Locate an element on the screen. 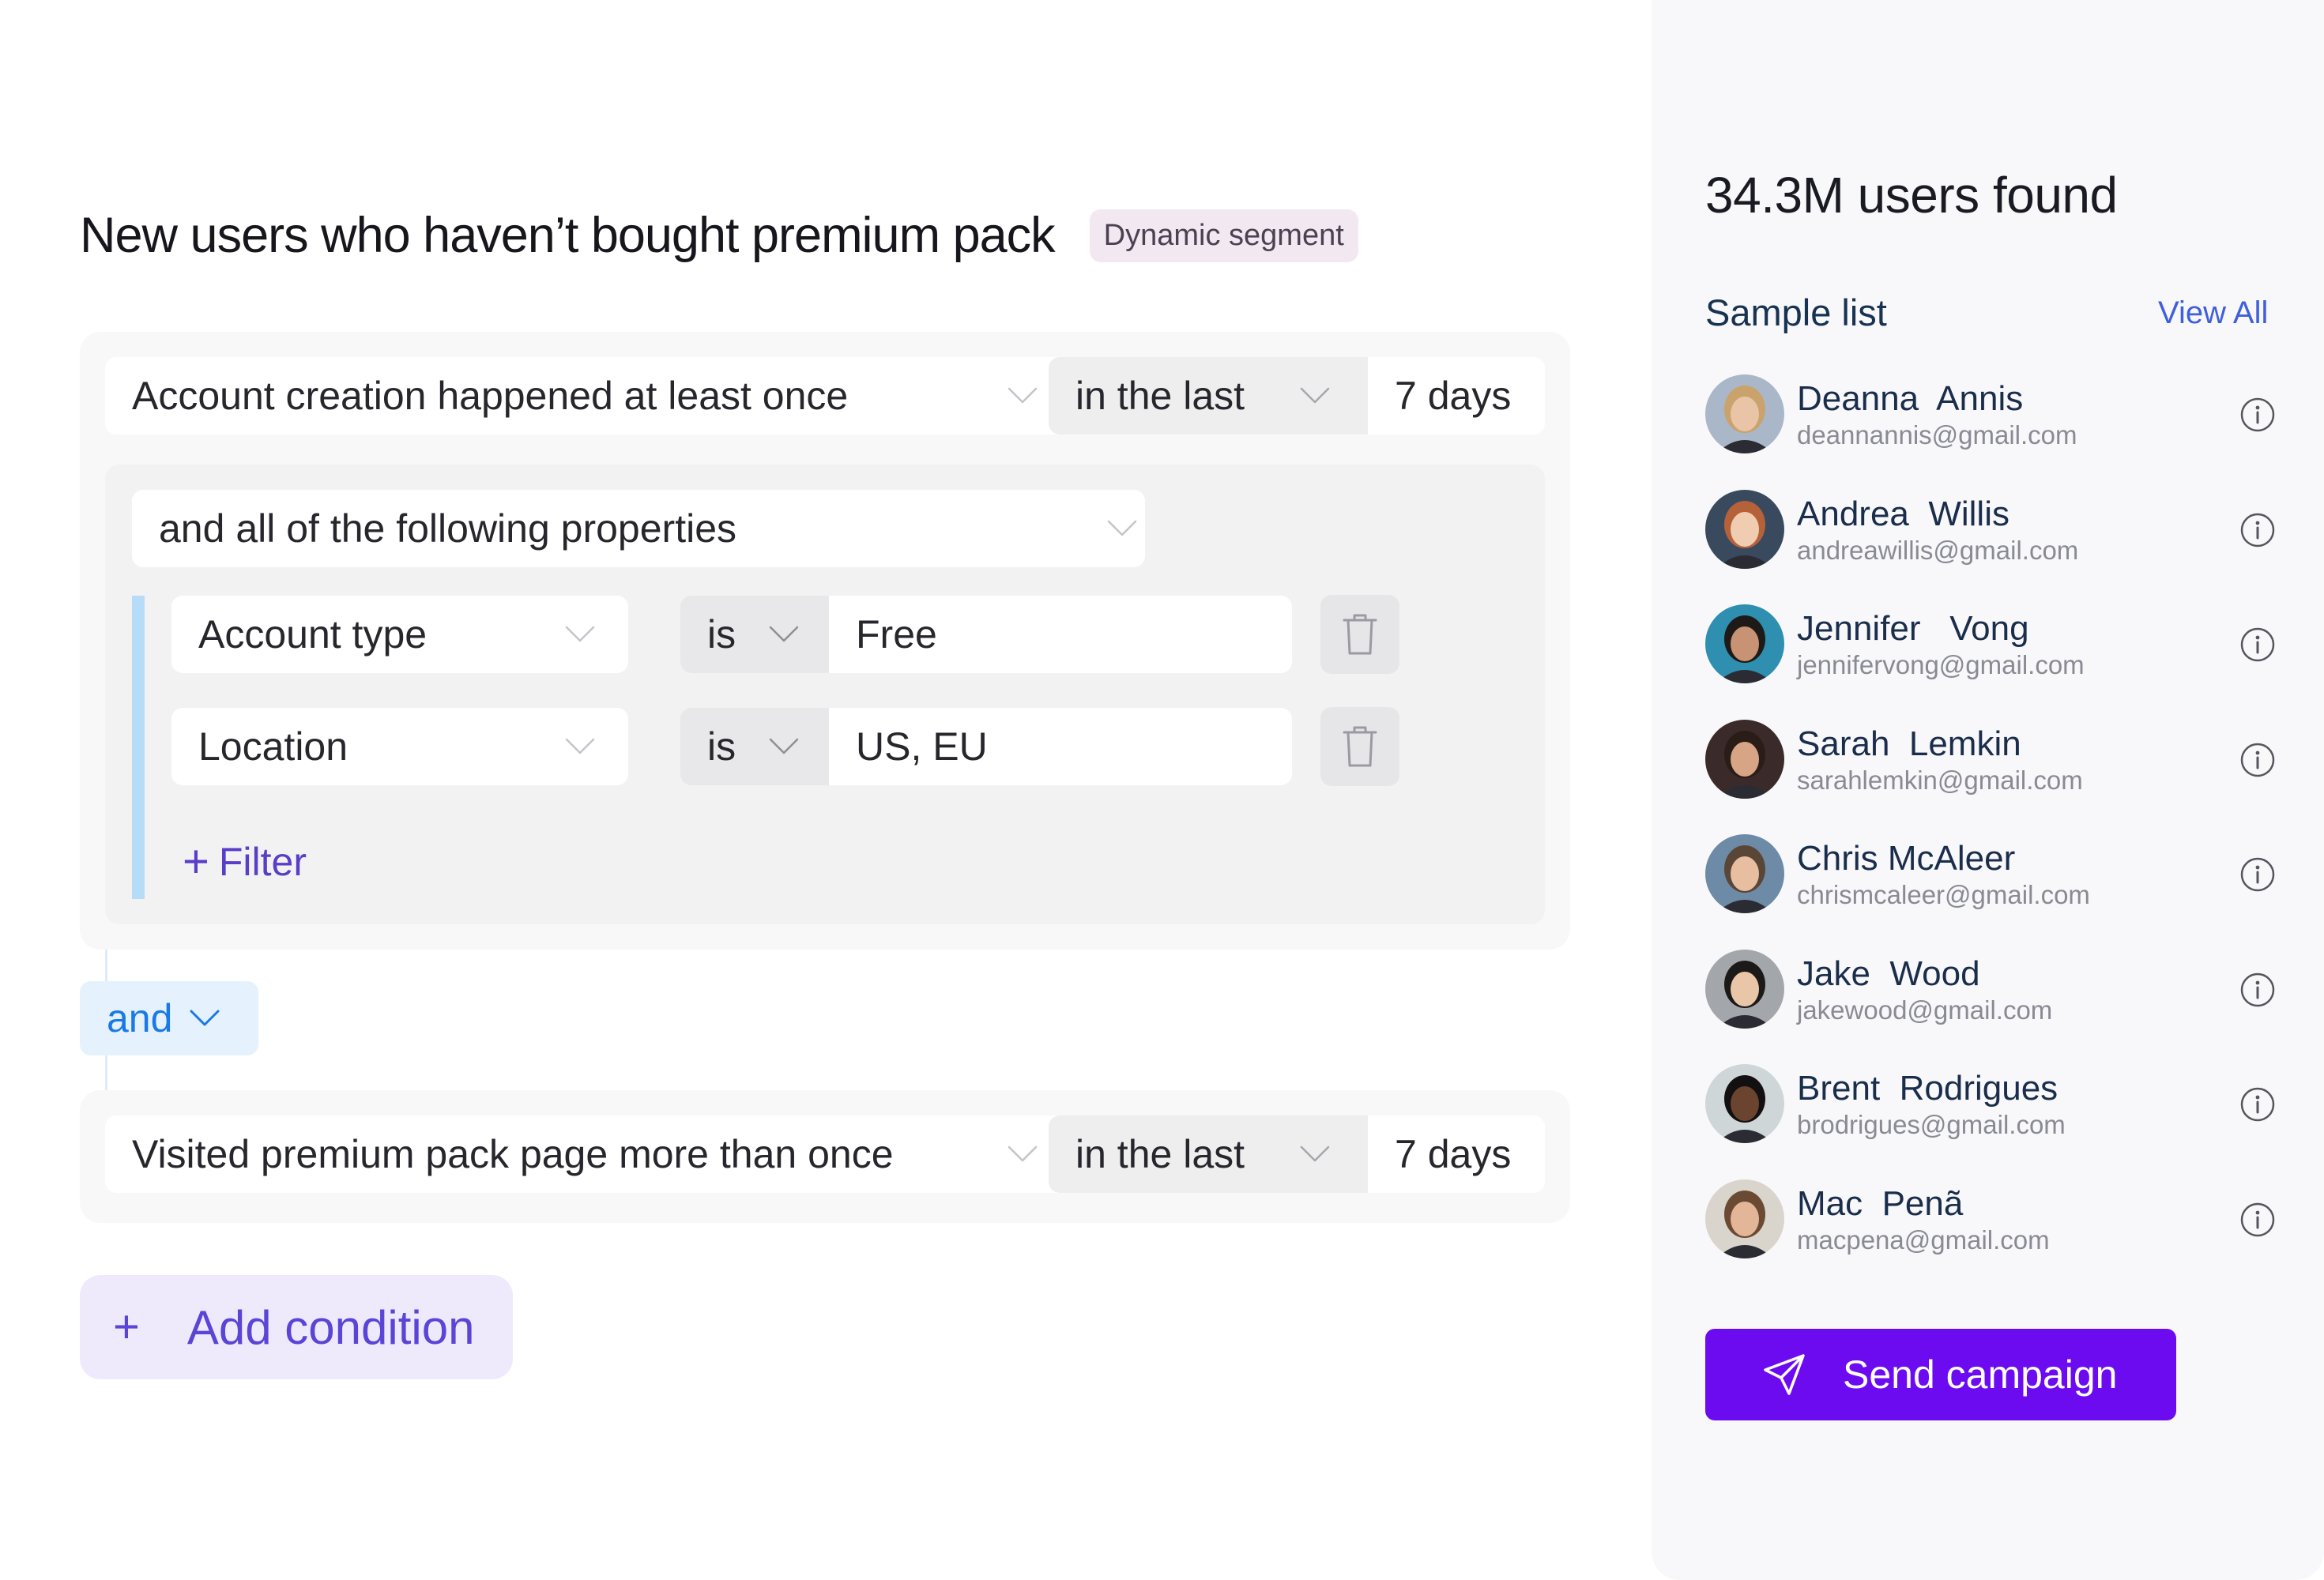 The width and height of the screenshot is (2324, 1580). filter-property-select: Location is located at coordinates (399, 747).